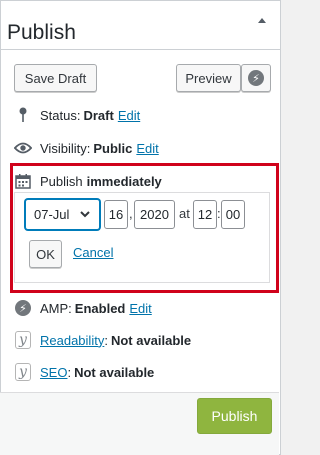 This screenshot has height=455, width=320. What do you see at coordinates (23, 148) in the screenshot?
I see `eye-icon` at bounding box center [23, 148].